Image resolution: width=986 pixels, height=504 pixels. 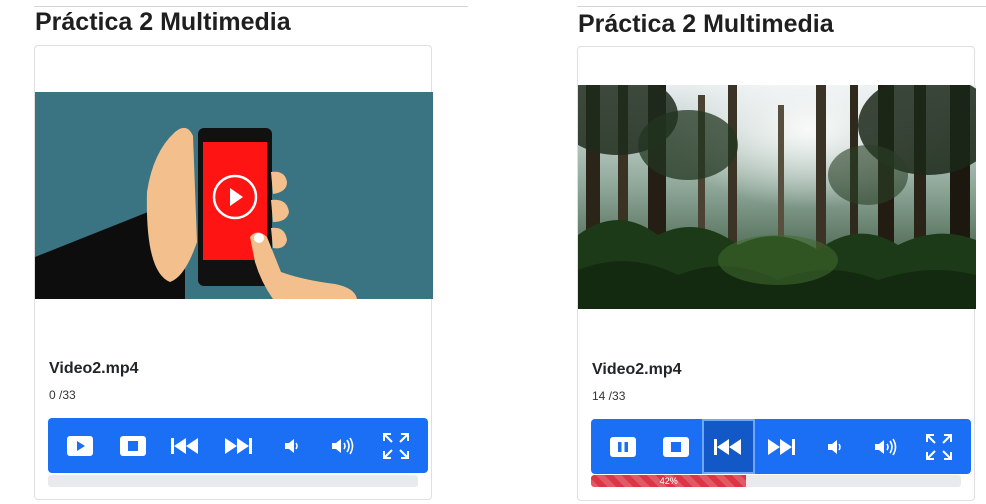 I want to click on progress-bar: 42%, so click(x=776, y=481).